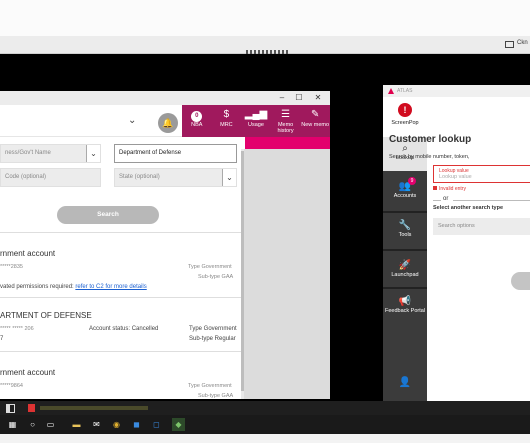  What do you see at coordinates (226, 125) in the screenshot?
I see `nav-label: MRC` at bounding box center [226, 125].